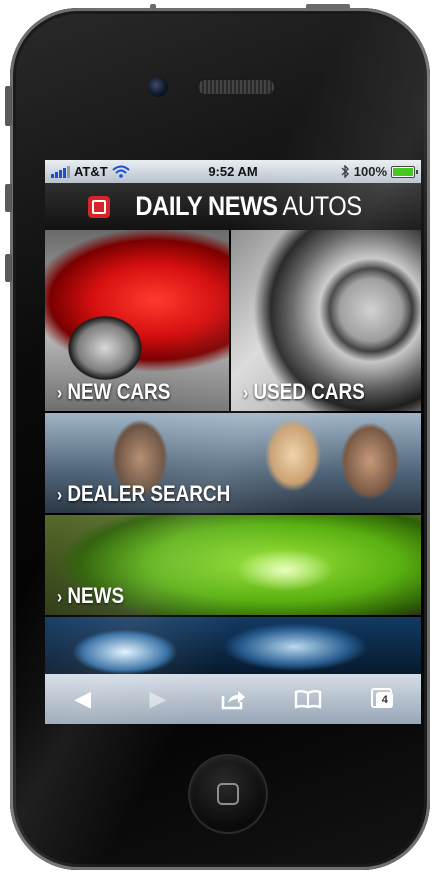 The image size is (437, 876). I want to click on tile-used-cars: › USED CARS, so click(326, 320).